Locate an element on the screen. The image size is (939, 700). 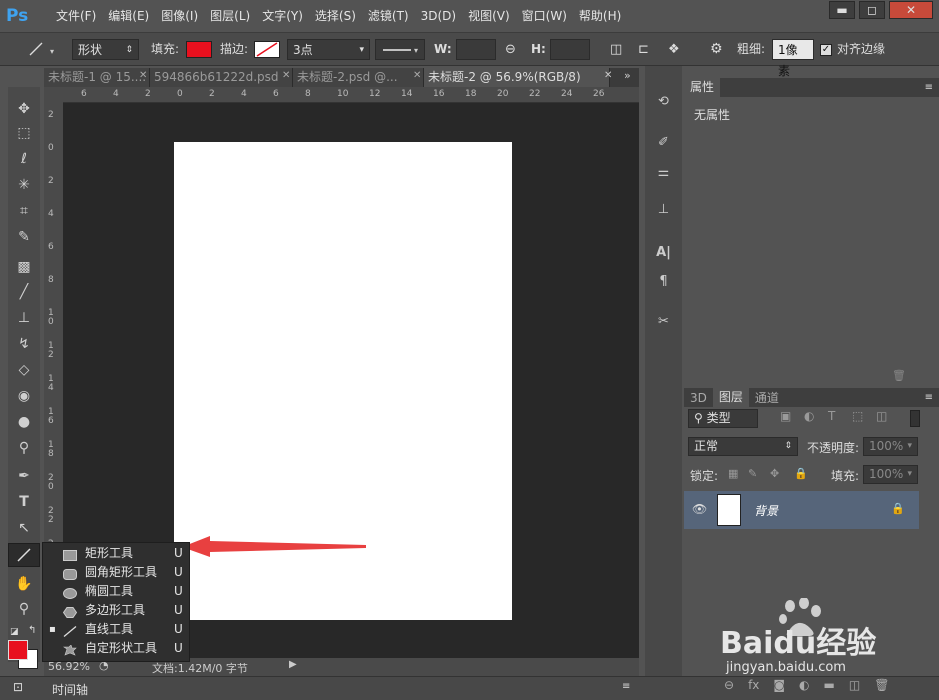
maximize-button: ◻ is located at coordinates (872, 10).